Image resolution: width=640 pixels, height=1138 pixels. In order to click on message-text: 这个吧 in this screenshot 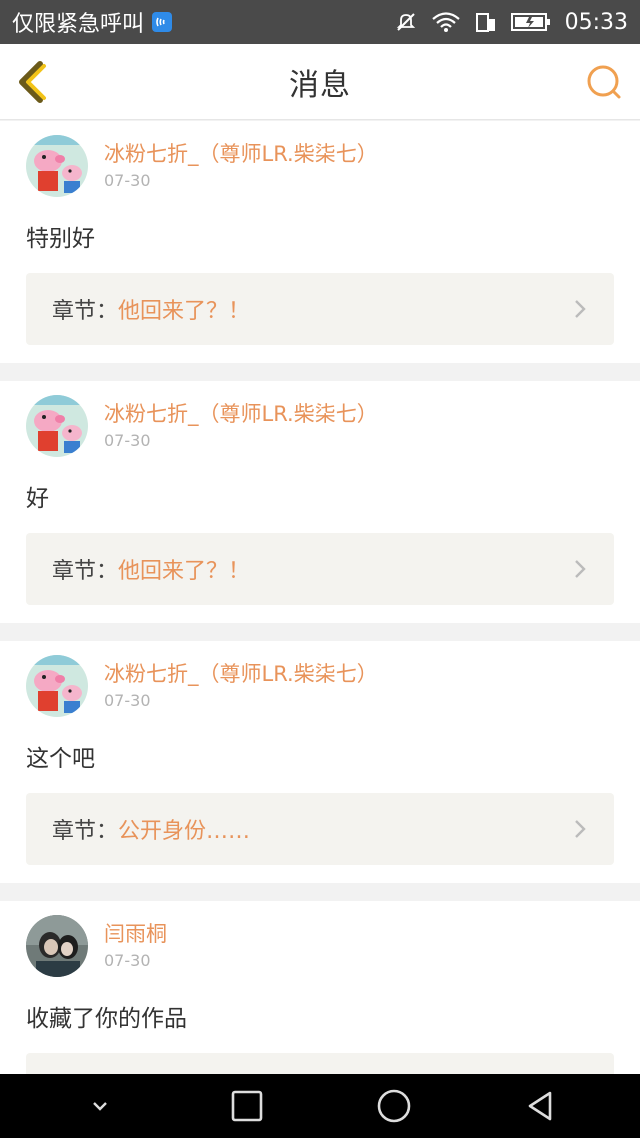, I will do `click(60, 759)`.